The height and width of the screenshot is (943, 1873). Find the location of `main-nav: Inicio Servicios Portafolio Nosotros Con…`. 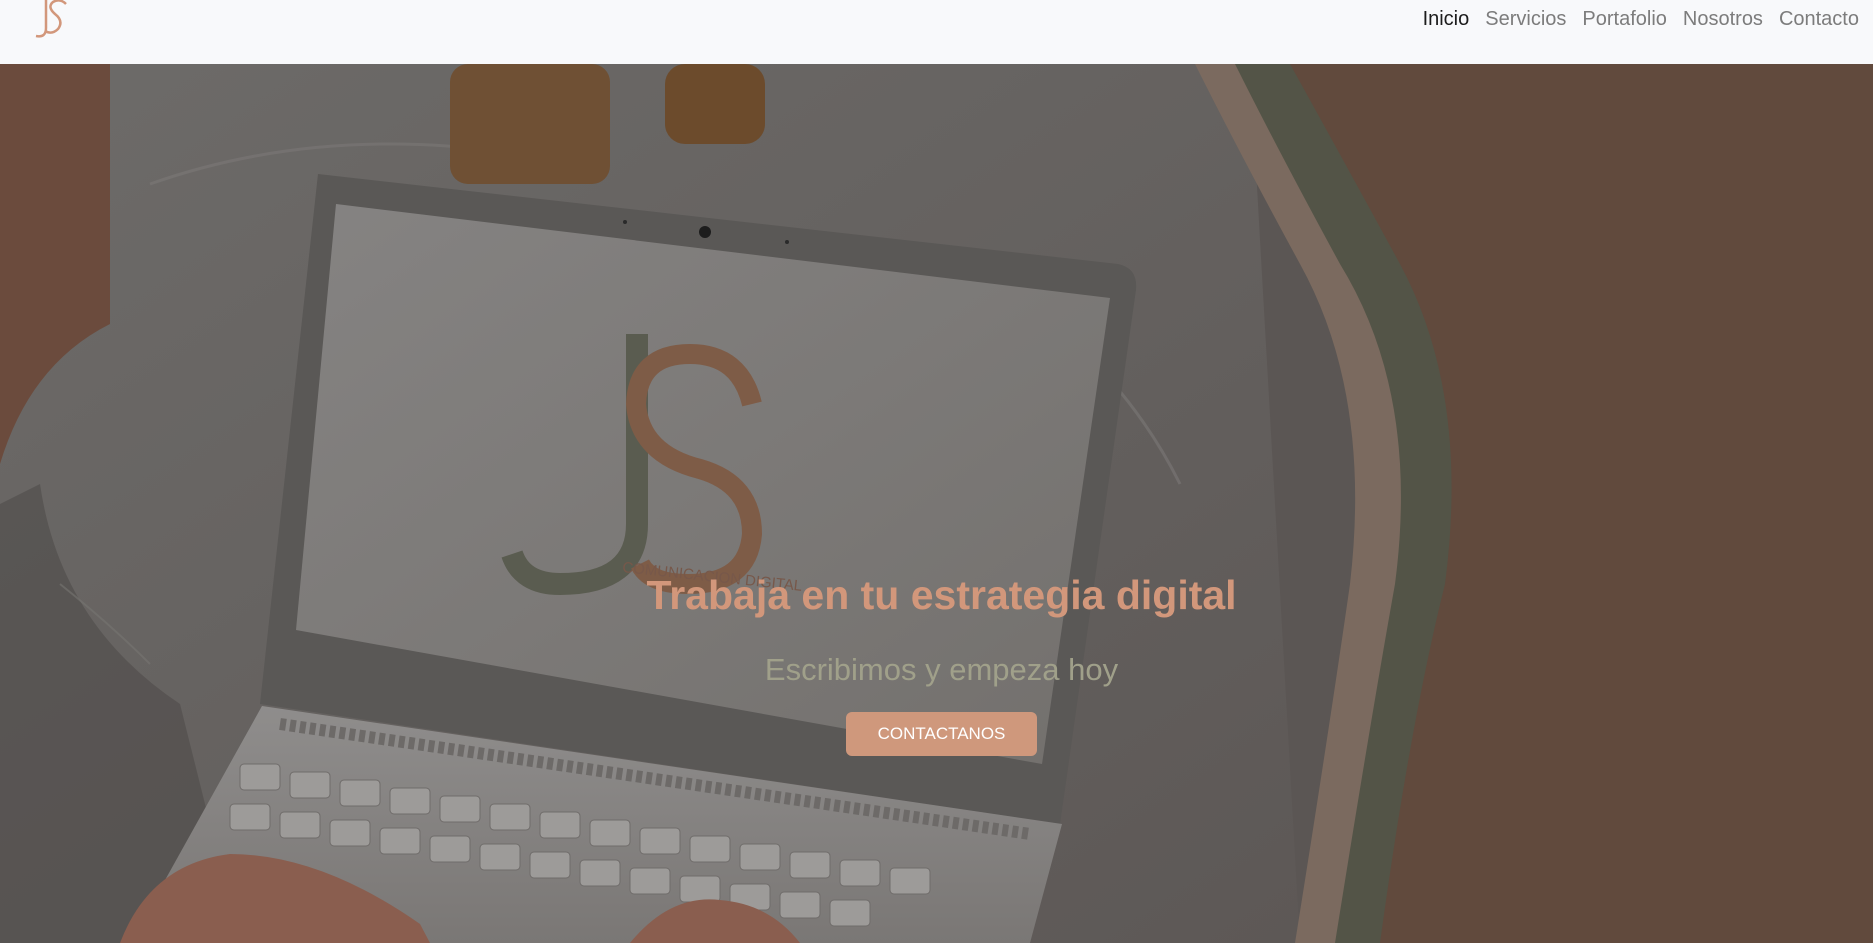

main-nav: Inicio Servicios Portafolio Nosotros Con… is located at coordinates (1641, 19).